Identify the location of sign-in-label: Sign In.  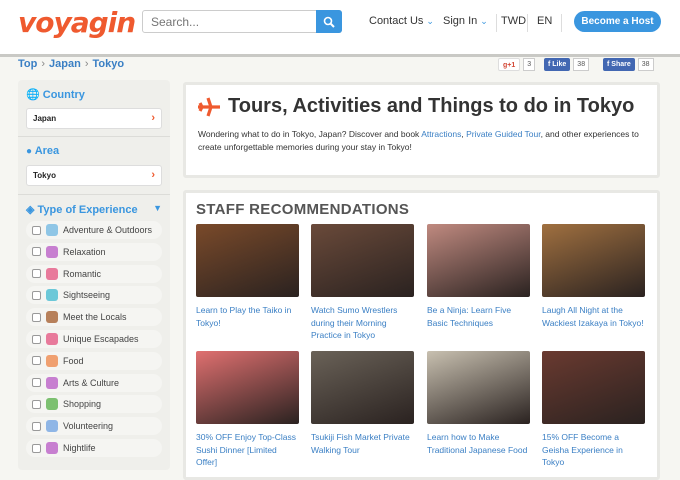
(460, 21).